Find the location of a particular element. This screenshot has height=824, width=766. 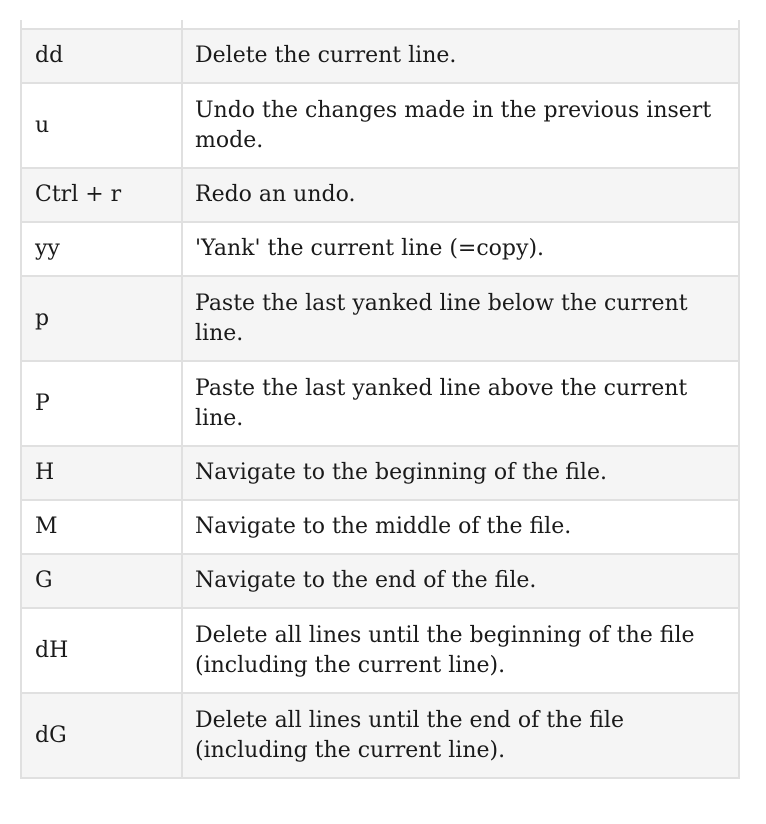

table-row: yy 'Yank' the current line (=copy). is located at coordinates (380, 249).